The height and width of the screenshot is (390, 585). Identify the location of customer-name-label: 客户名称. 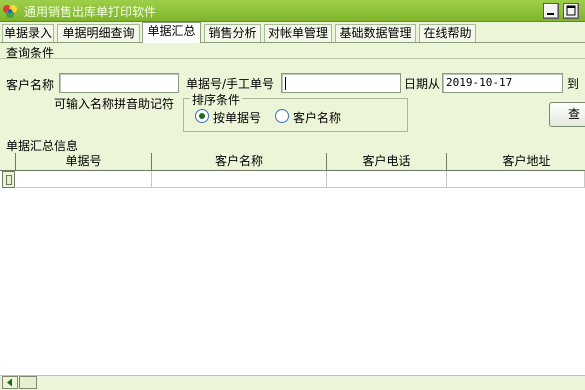
(30, 85).